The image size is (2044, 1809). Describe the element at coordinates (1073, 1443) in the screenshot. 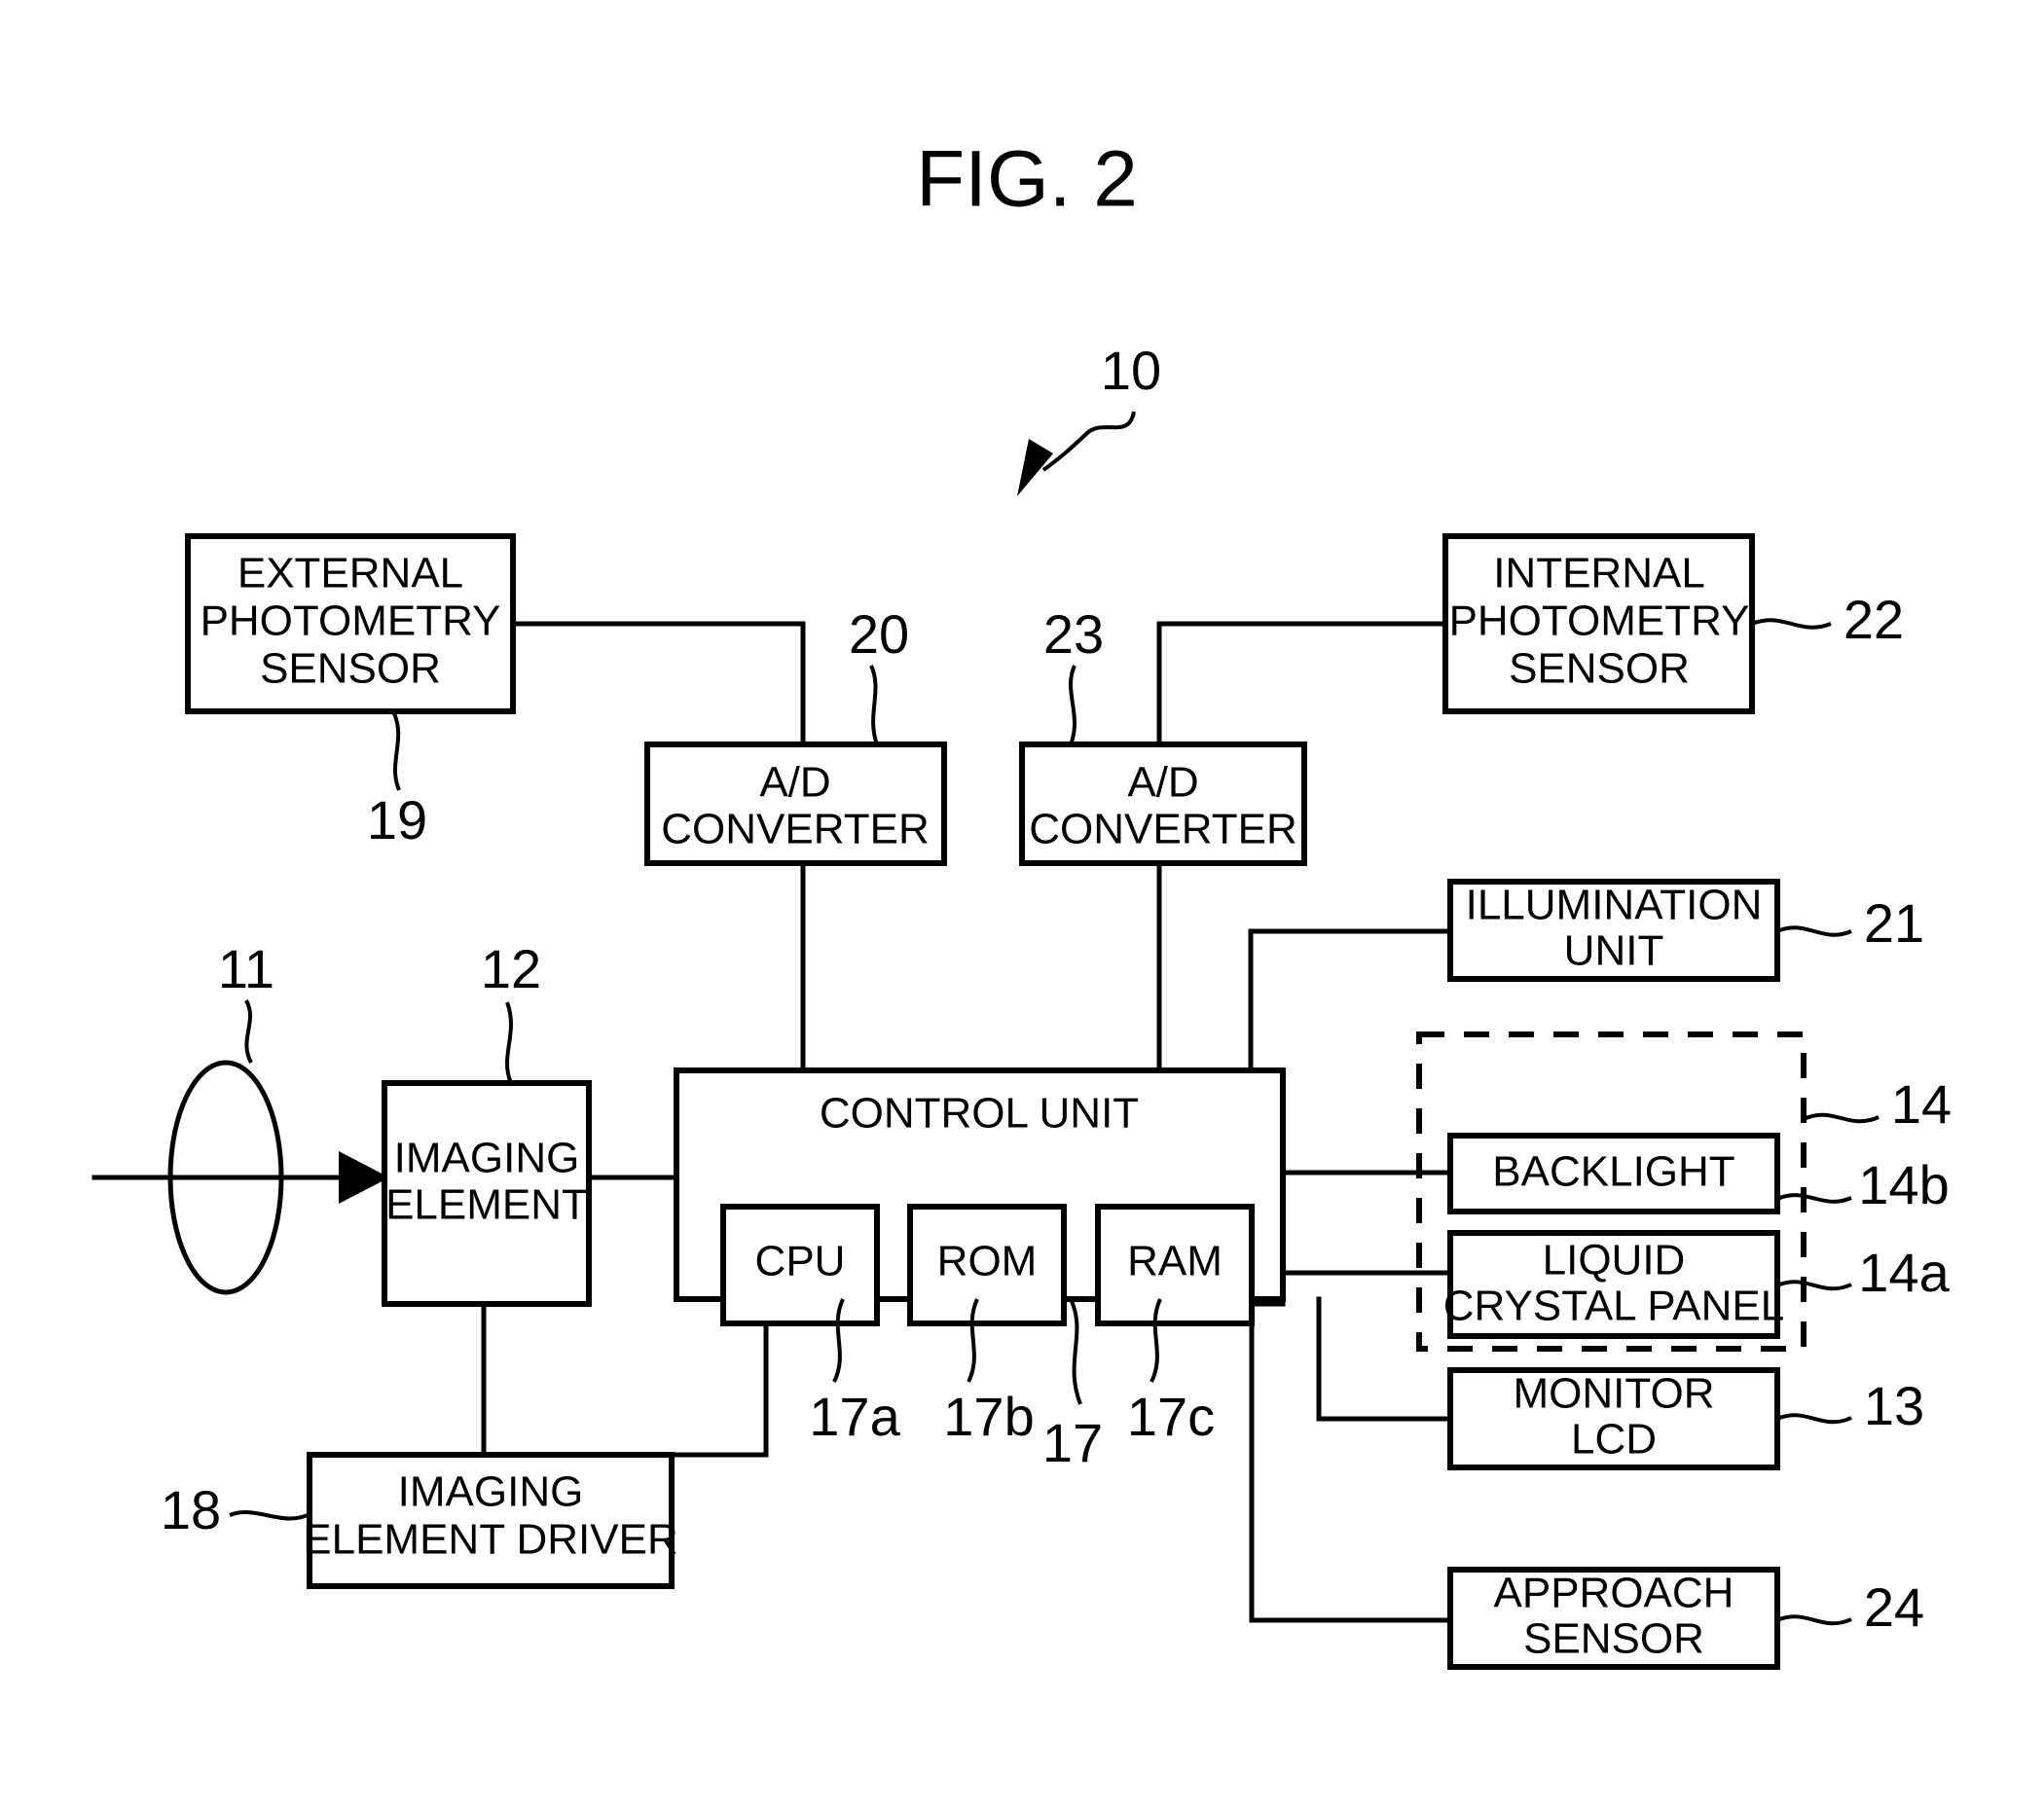

I see `ref-17: 17` at that location.